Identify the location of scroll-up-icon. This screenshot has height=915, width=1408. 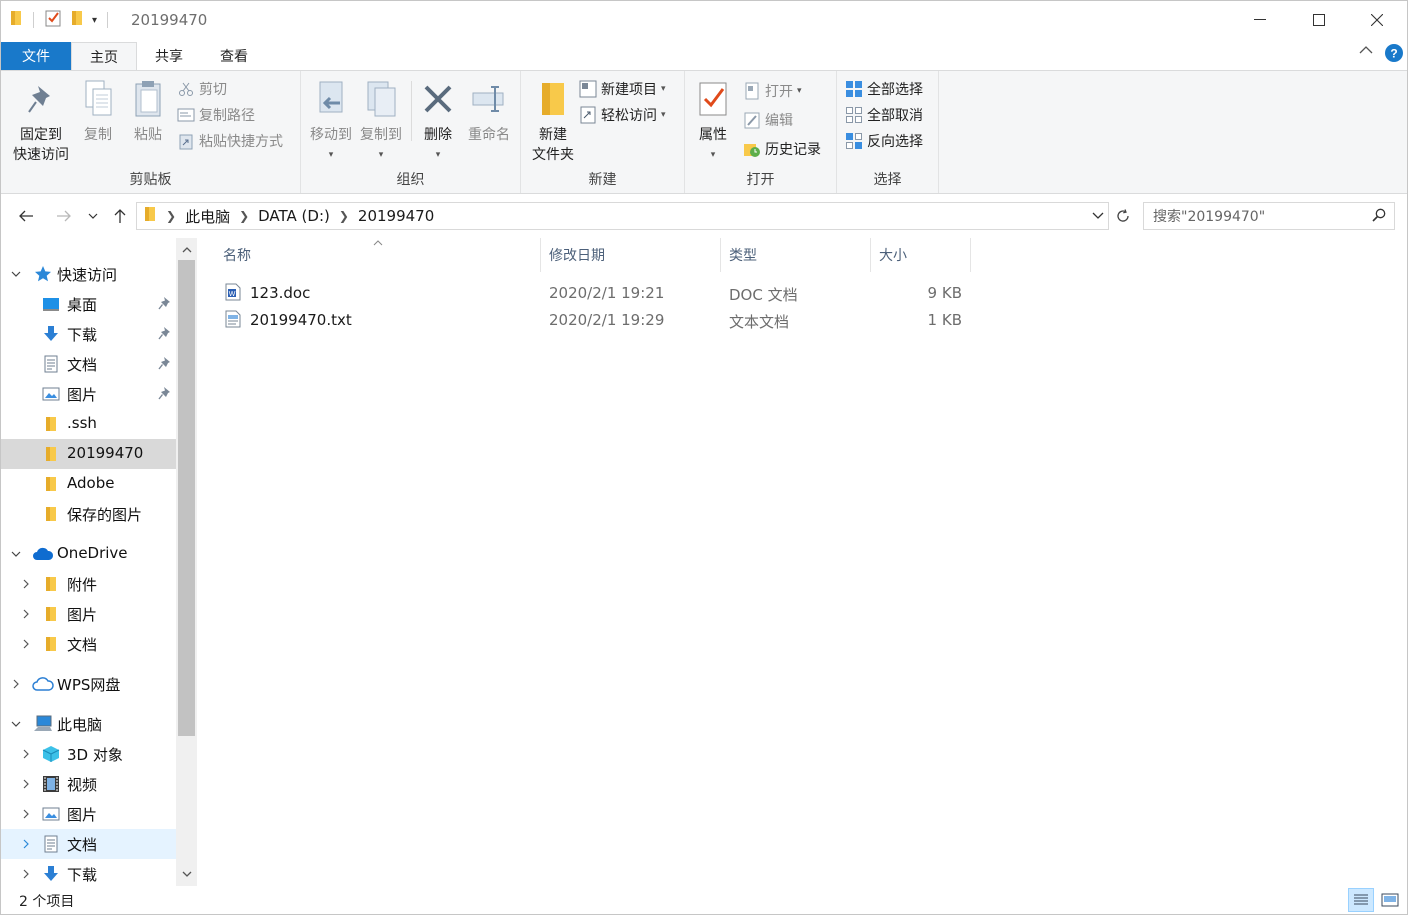
(186, 250).